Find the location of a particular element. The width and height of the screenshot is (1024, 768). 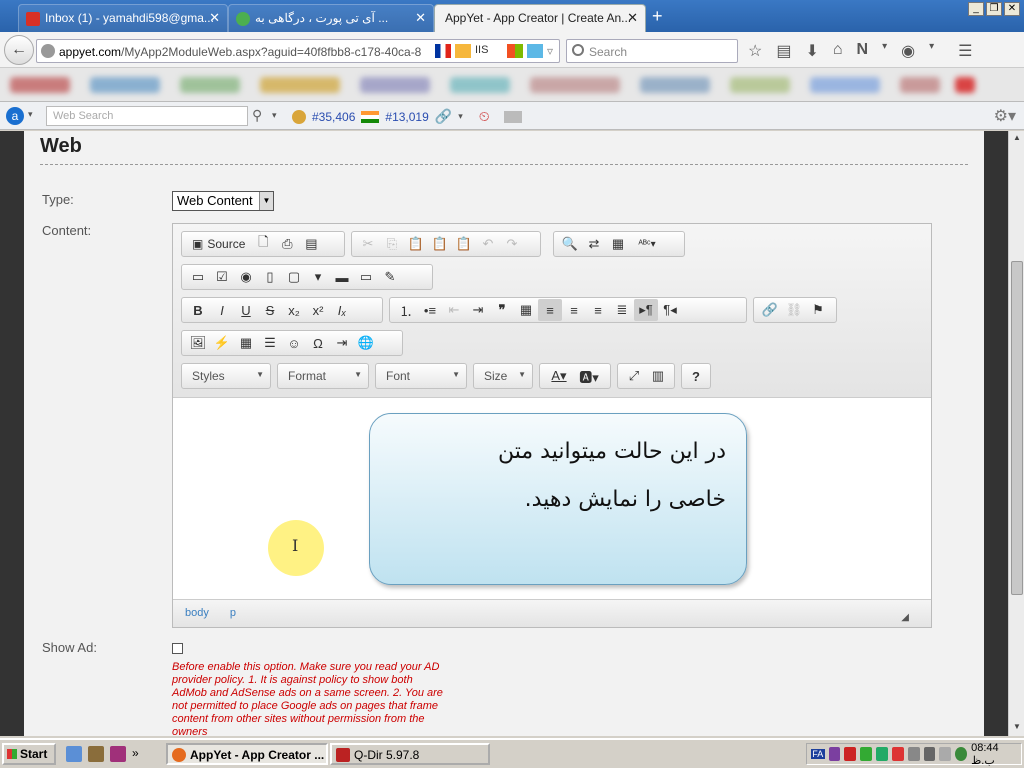

show-blocks-icon: ▥ is located at coordinates (658, 376).